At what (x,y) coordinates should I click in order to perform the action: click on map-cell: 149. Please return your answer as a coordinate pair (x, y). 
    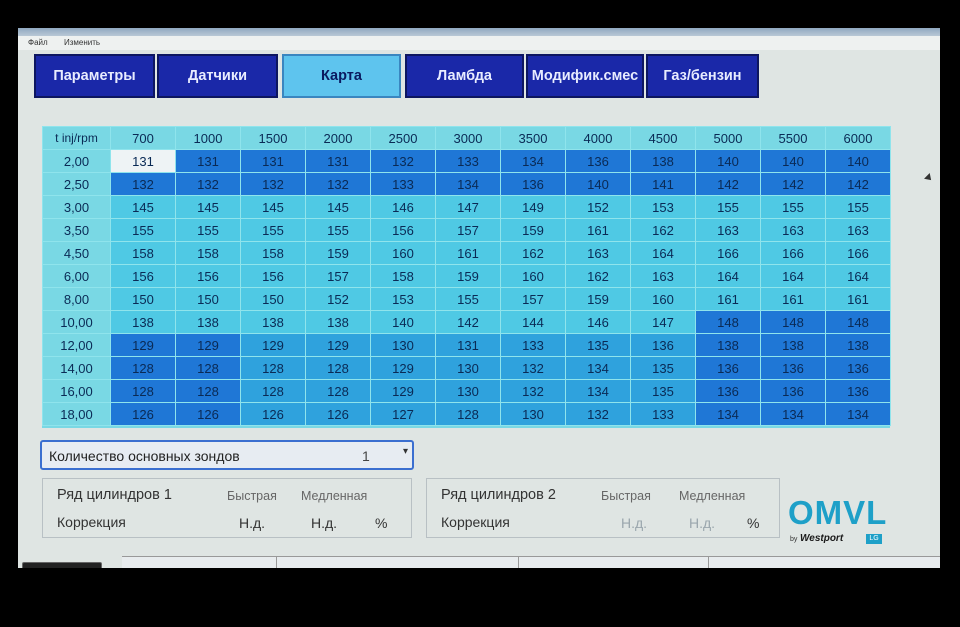
    Looking at the image, I should click on (533, 207).